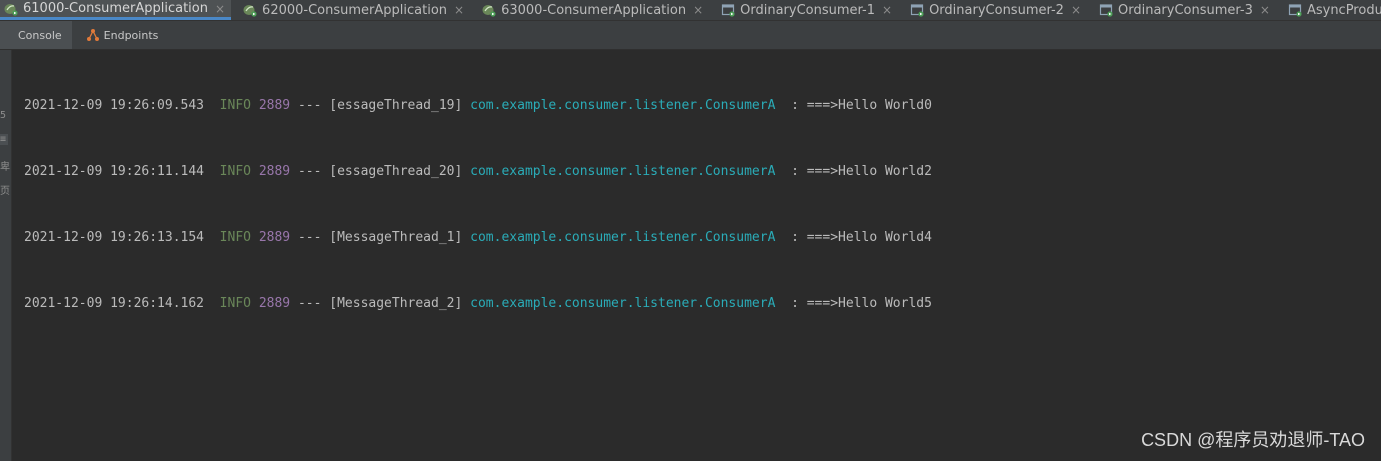 This screenshot has height=461, width=1381. Describe the element at coordinates (114, 105) in the screenshot. I see `log-timestamp: 2021-12-09 19:26:09.543` at that location.